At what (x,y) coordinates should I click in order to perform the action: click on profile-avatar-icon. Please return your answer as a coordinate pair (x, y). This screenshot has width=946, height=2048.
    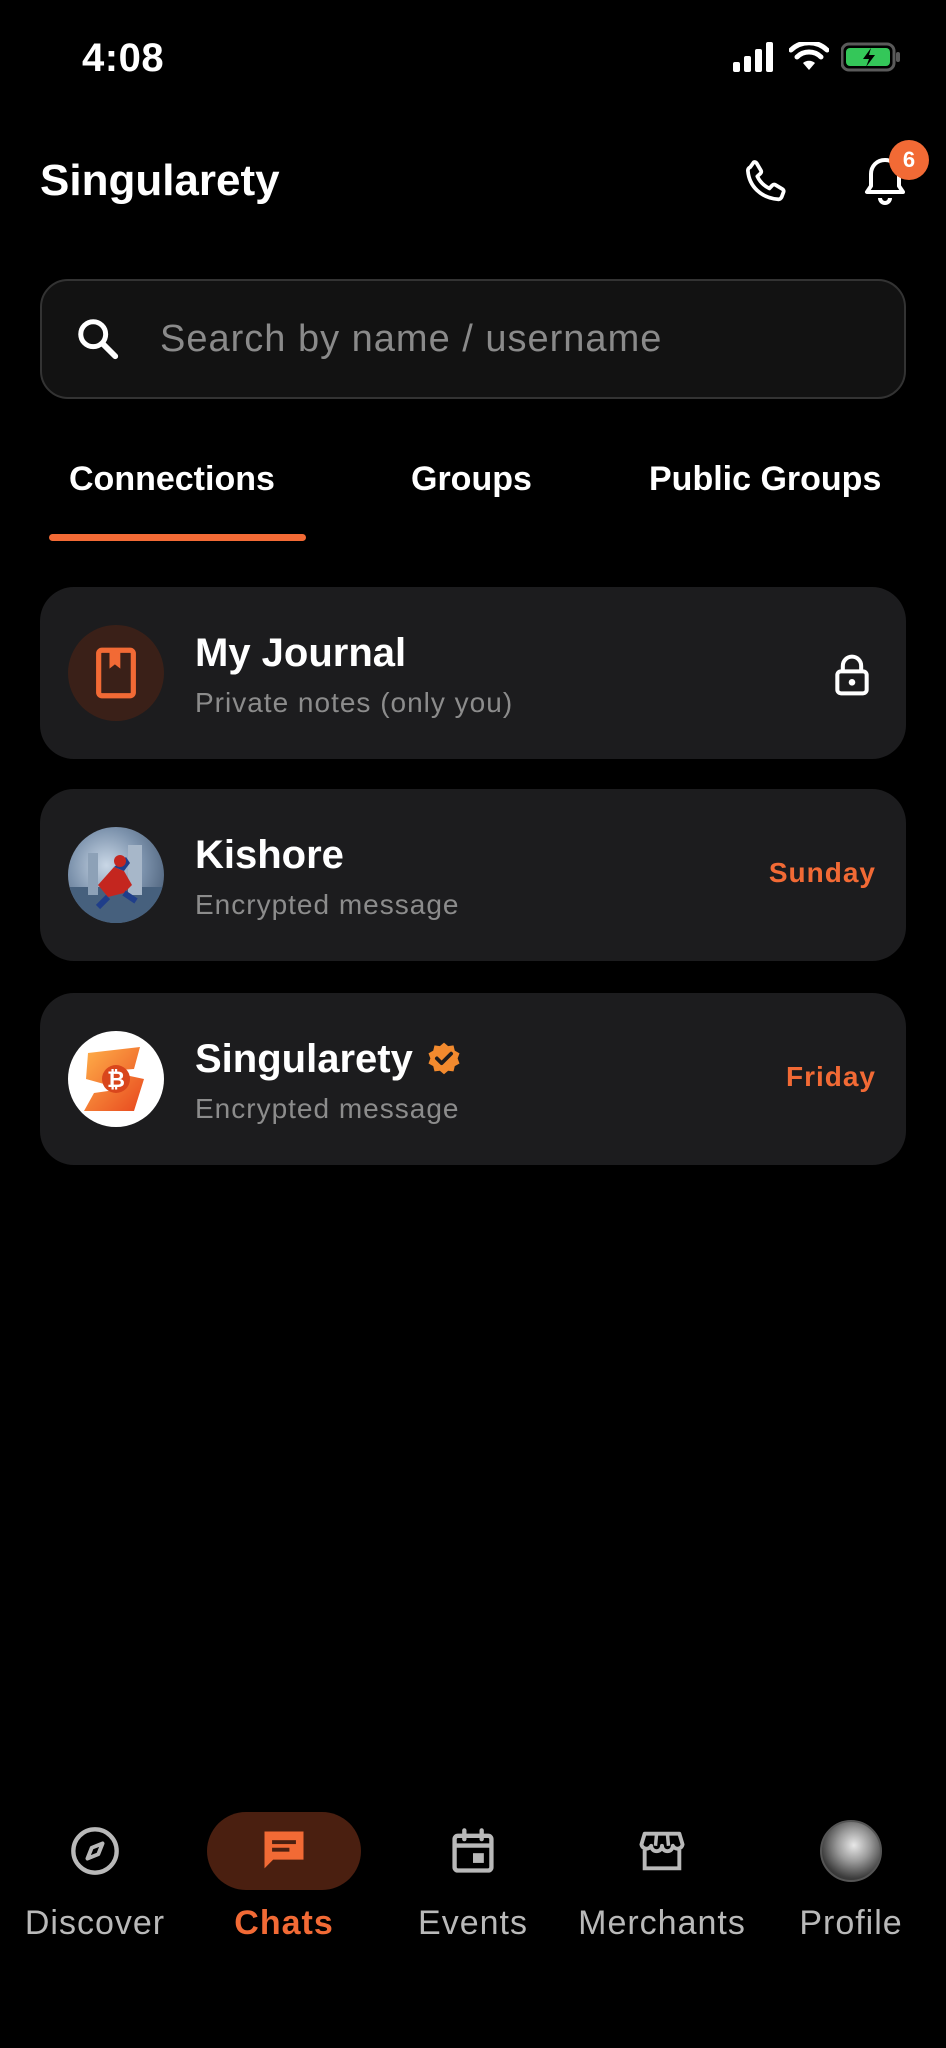
    Looking at the image, I should click on (851, 1851).